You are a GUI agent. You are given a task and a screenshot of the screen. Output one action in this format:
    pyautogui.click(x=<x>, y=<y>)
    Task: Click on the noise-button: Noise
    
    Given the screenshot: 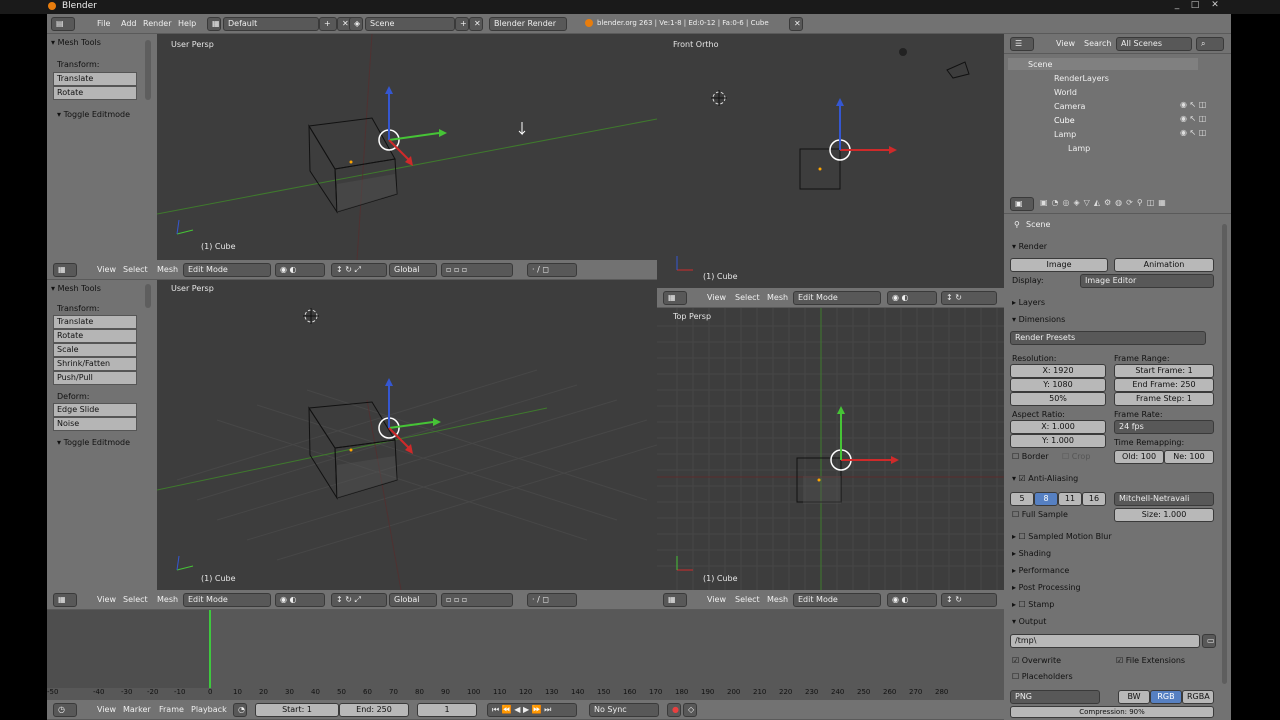 What is the action you would take?
    pyautogui.click(x=95, y=424)
    